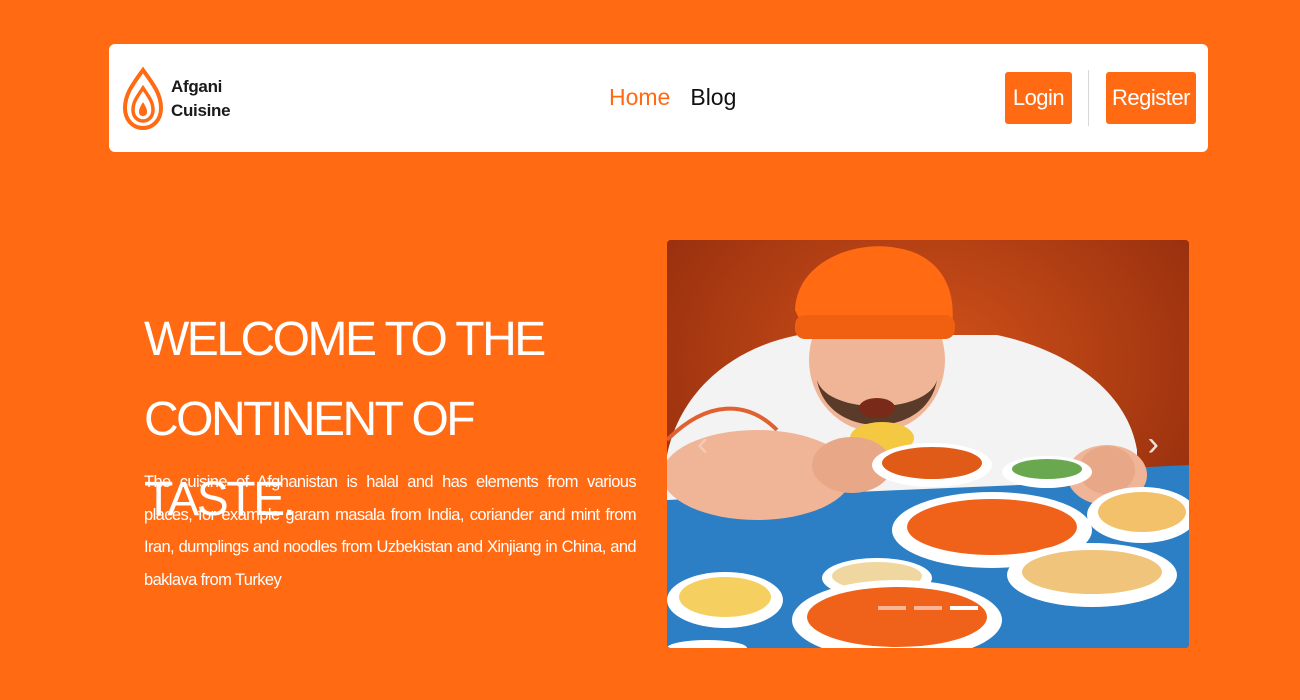 This screenshot has height=700, width=1300. What do you see at coordinates (713, 97) in the screenshot?
I see `nav-link-blog: Blog` at bounding box center [713, 97].